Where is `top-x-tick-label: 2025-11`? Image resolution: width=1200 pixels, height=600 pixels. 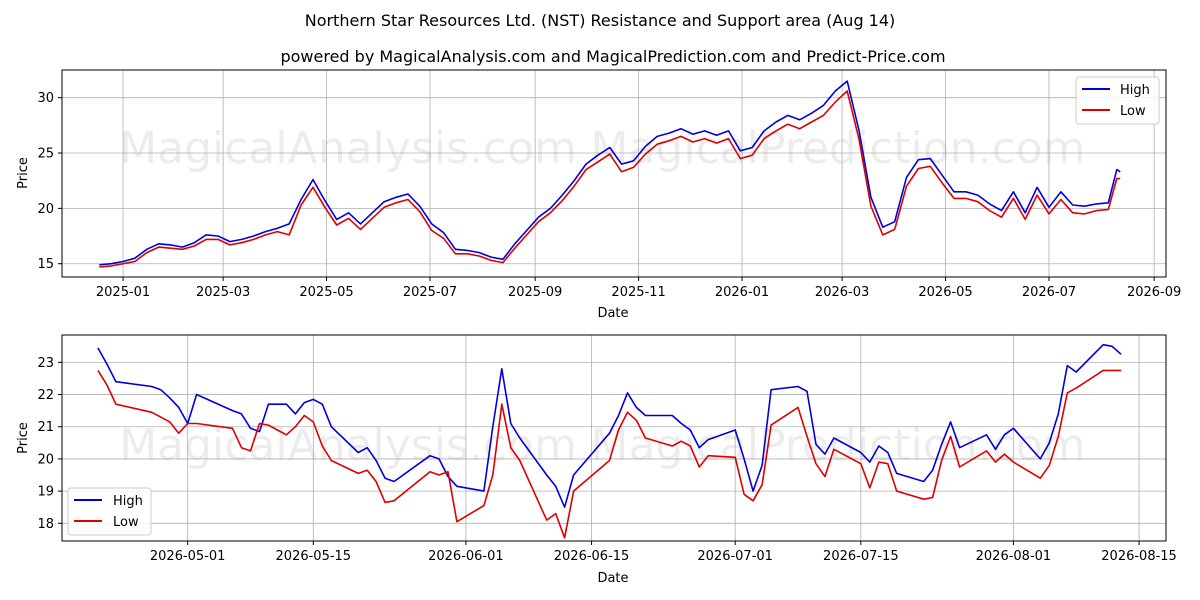 top-x-tick-label: 2025-11 is located at coordinates (638, 292).